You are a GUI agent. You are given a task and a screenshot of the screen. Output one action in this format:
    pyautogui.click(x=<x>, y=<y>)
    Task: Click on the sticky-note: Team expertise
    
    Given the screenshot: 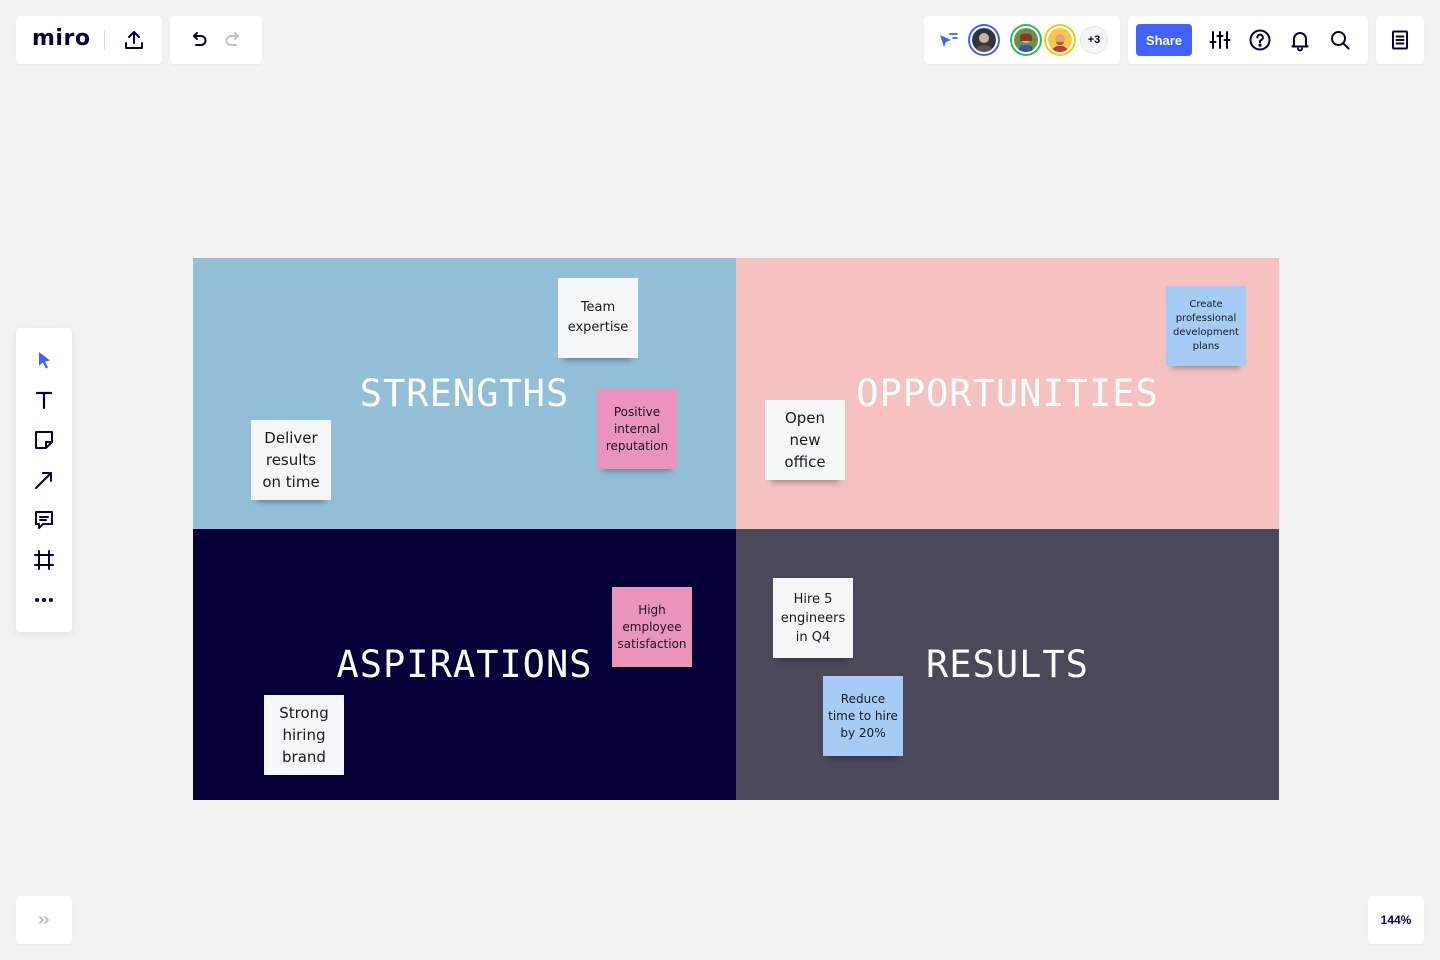 What is the action you would take?
    pyautogui.click(x=598, y=318)
    